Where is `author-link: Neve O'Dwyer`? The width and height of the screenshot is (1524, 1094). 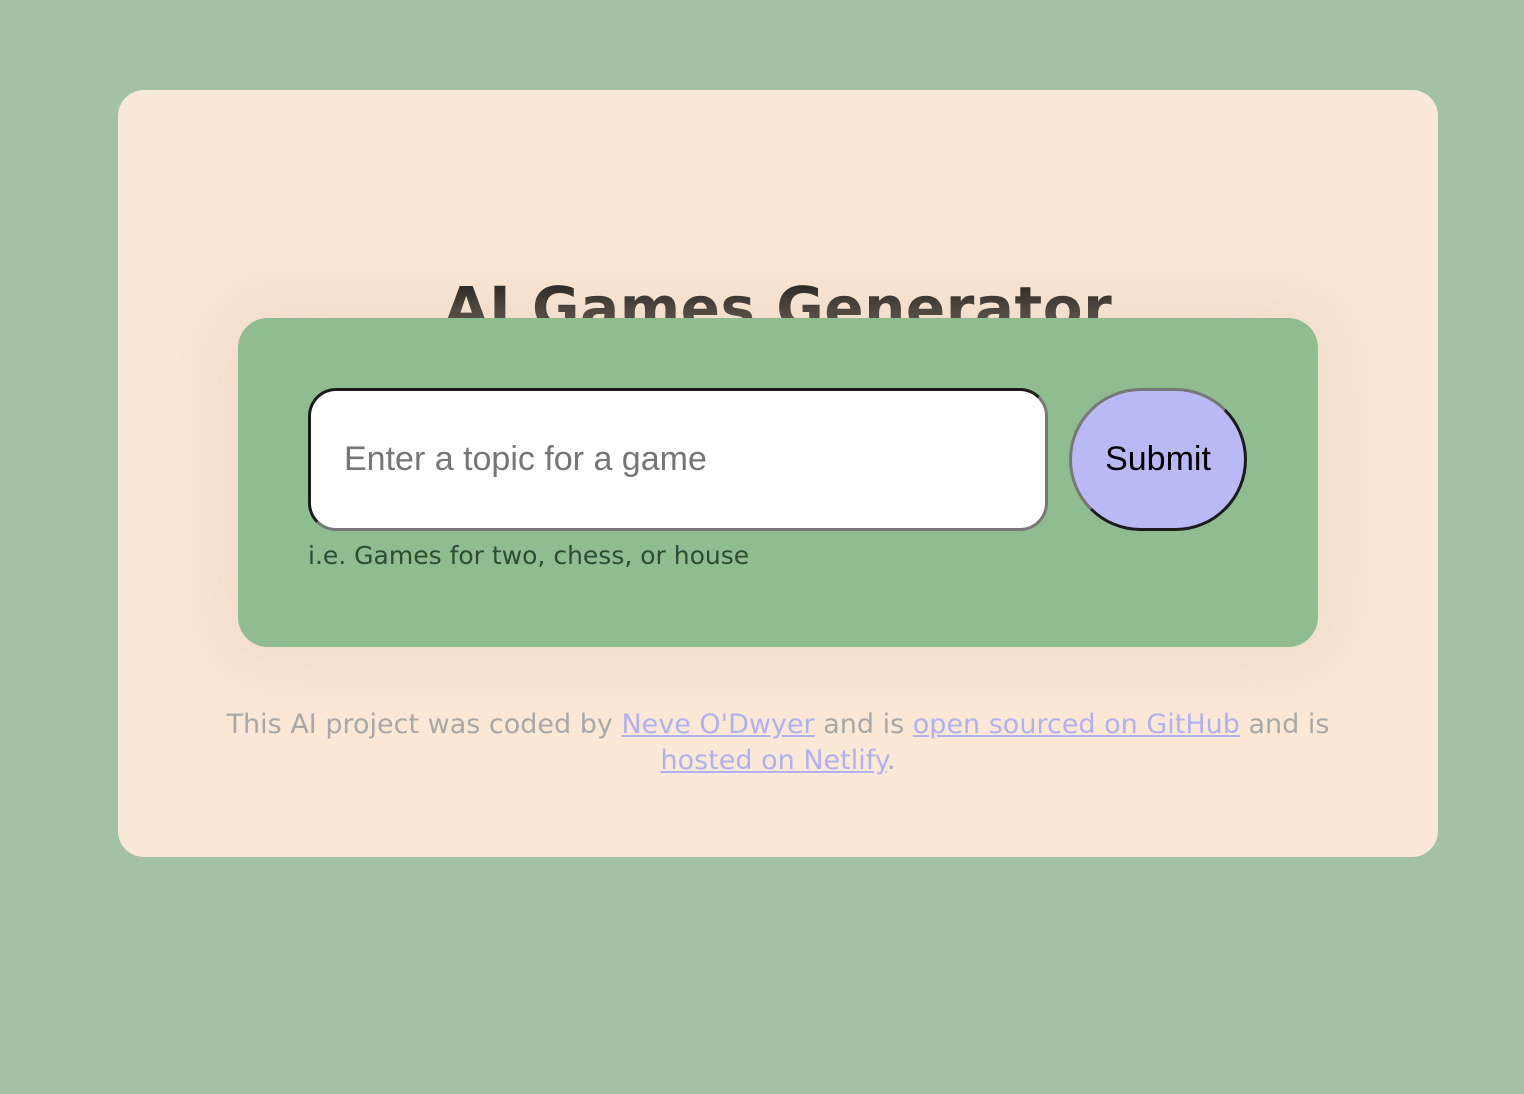 author-link: Neve O'Dwyer is located at coordinates (717, 724).